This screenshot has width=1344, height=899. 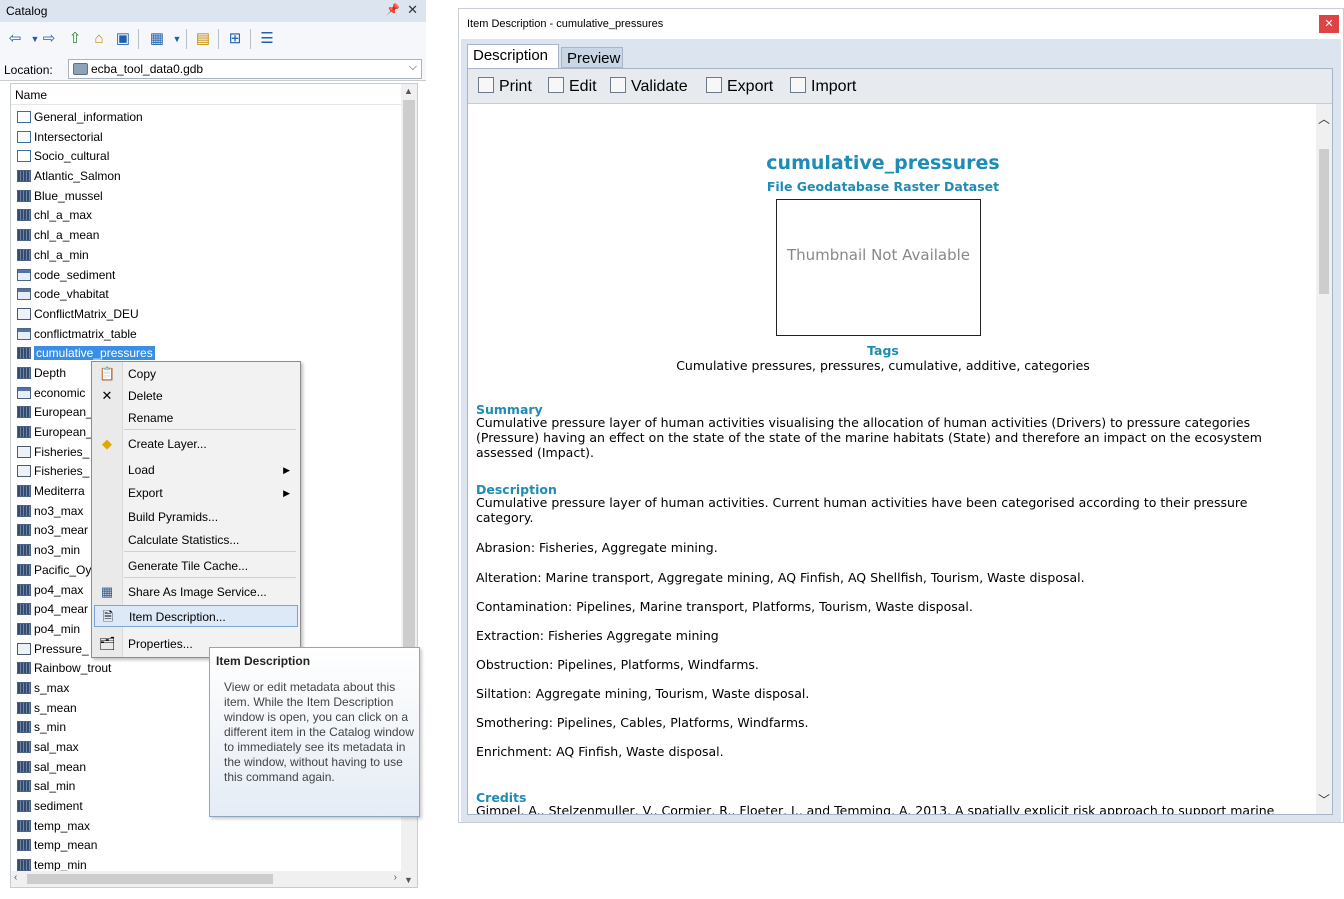 I want to click on validate-button: Validate, so click(x=649, y=86).